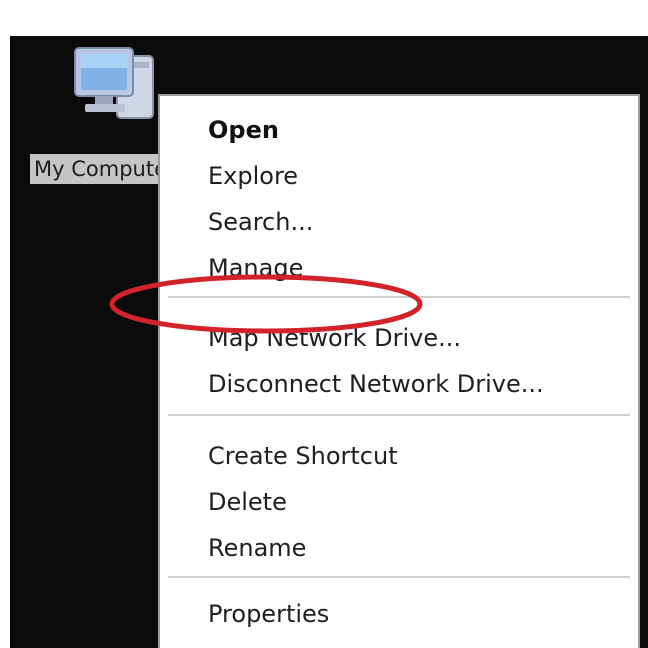 This screenshot has width=648, height=648. What do you see at coordinates (114, 83) in the screenshot?
I see `computer-icon` at bounding box center [114, 83].